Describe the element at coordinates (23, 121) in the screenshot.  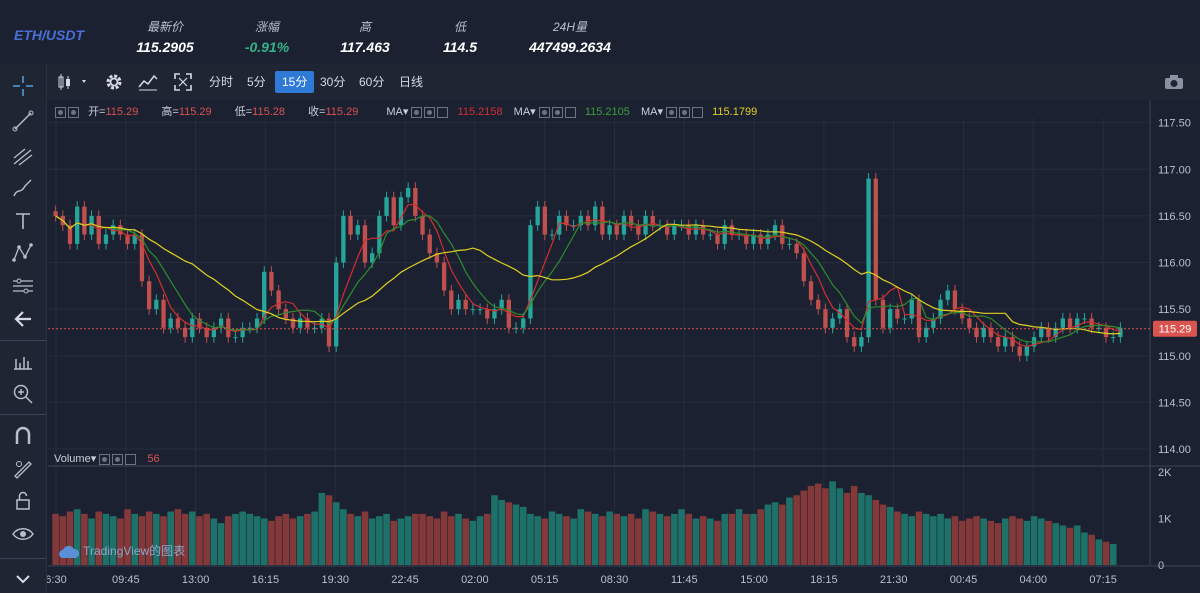
I see `trend-line-icon` at that location.